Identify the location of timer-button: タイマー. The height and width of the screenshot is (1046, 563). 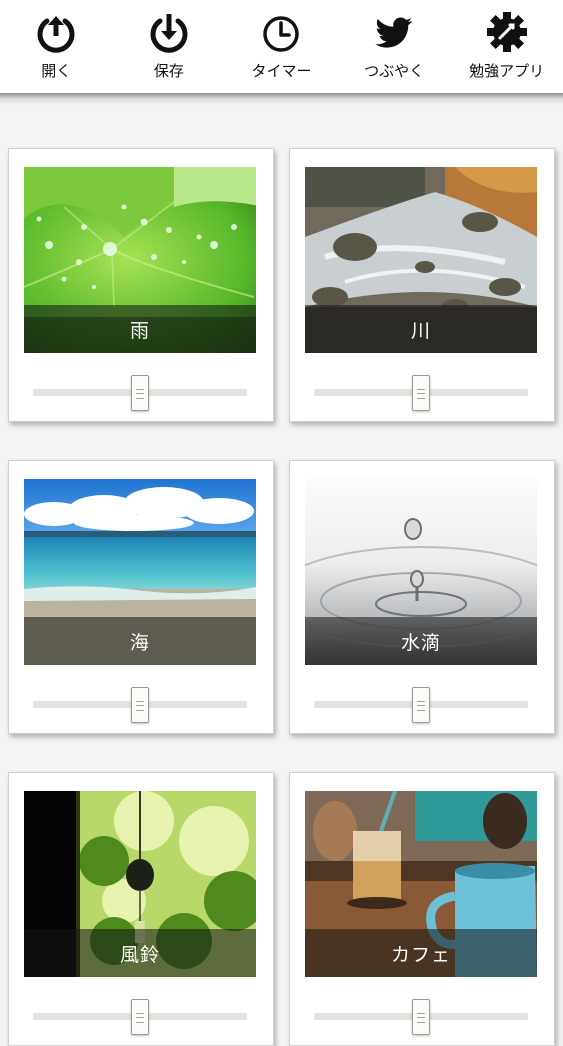
(281, 46).